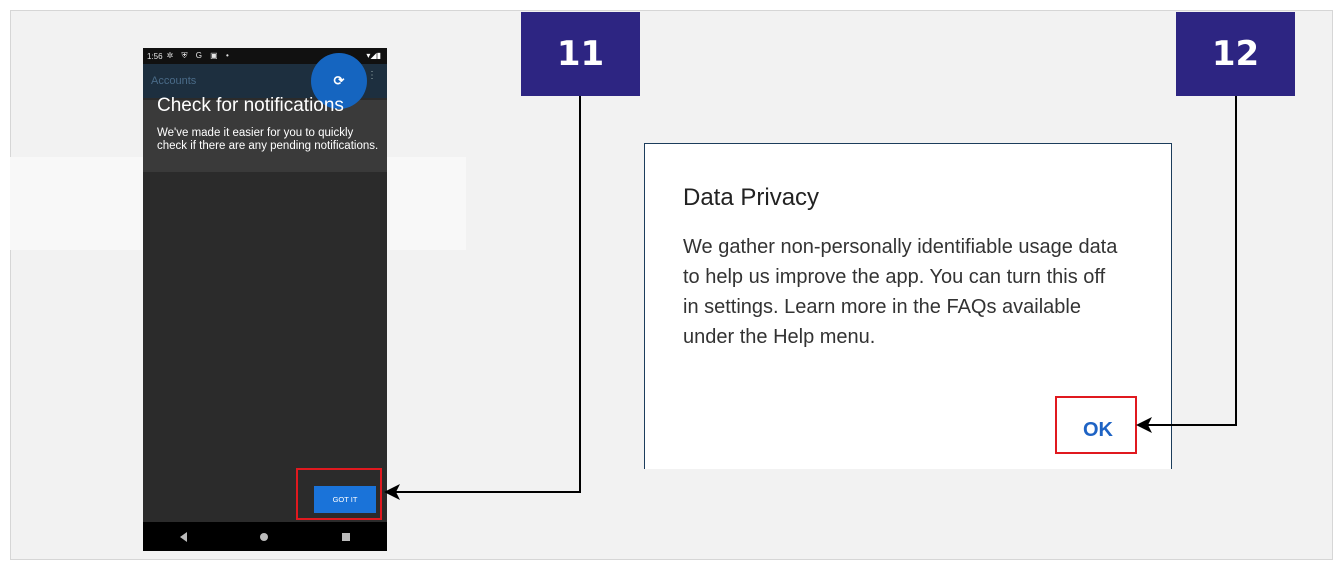 Image resolution: width=1341 pixels, height=568 pixels. Describe the element at coordinates (486, 294) in the screenshot. I see `arrow-11-line` at that location.